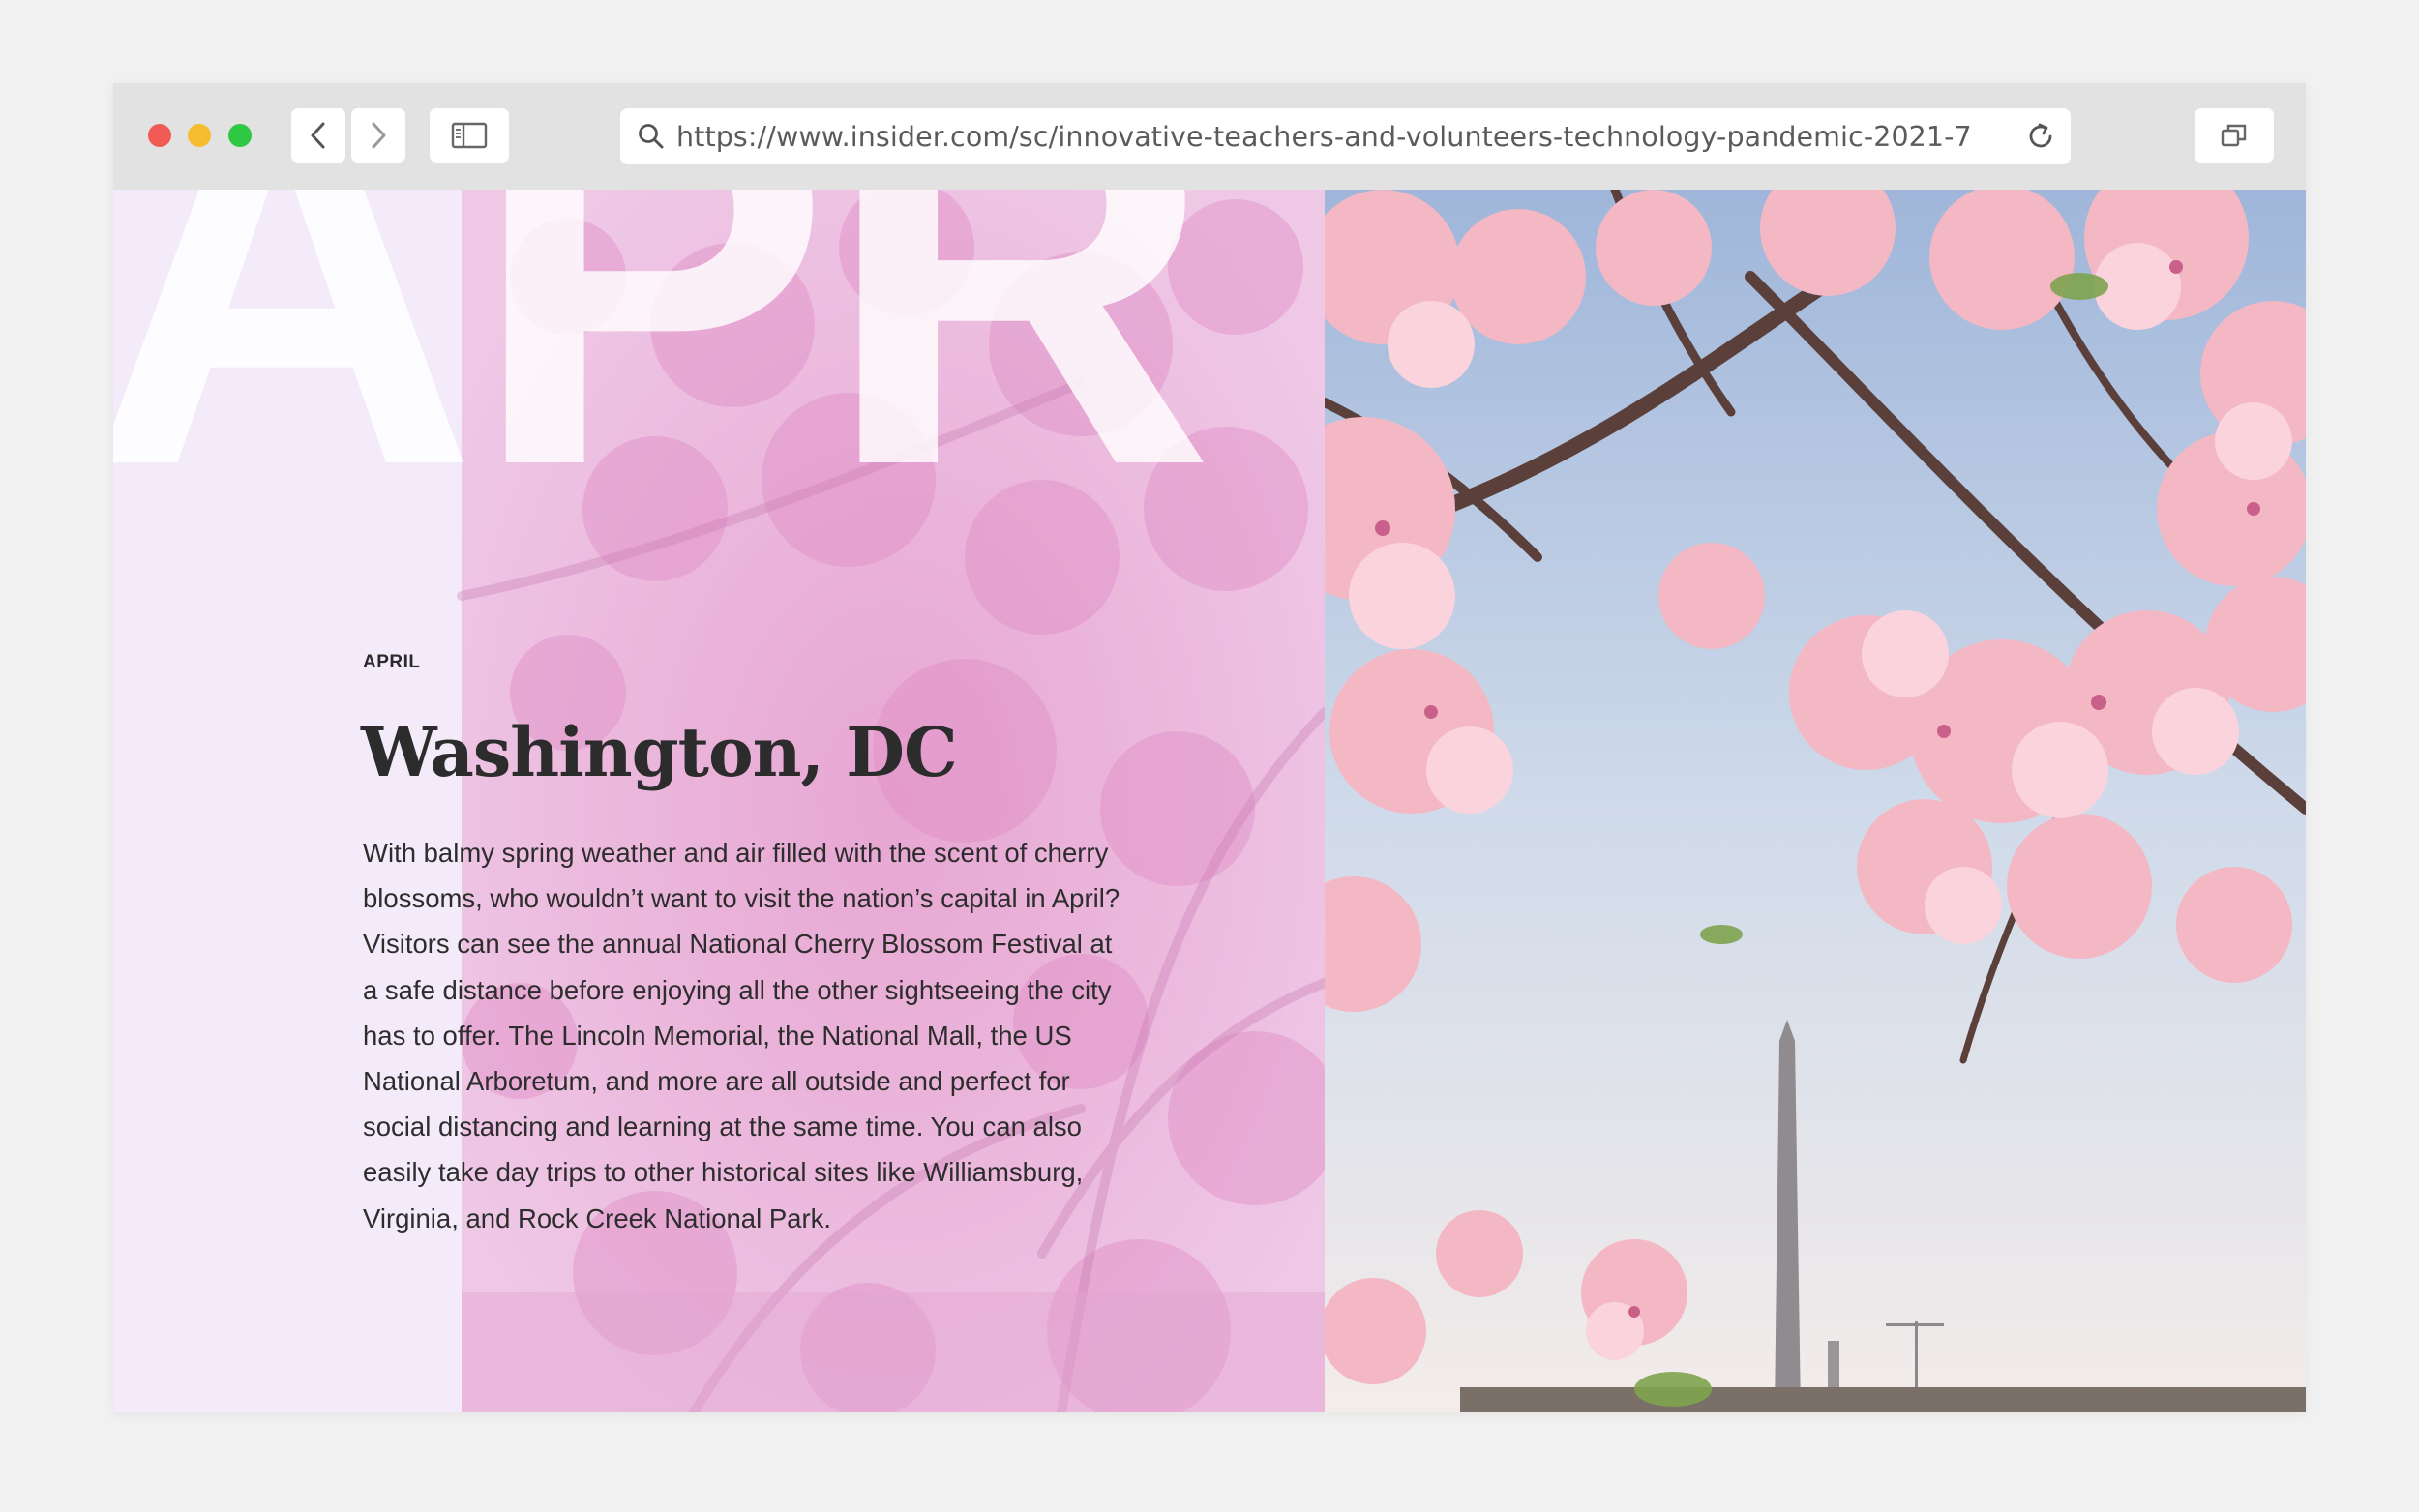 This screenshot has width=2419, height=1512. I want to click on forward-button, so click(378, 136).